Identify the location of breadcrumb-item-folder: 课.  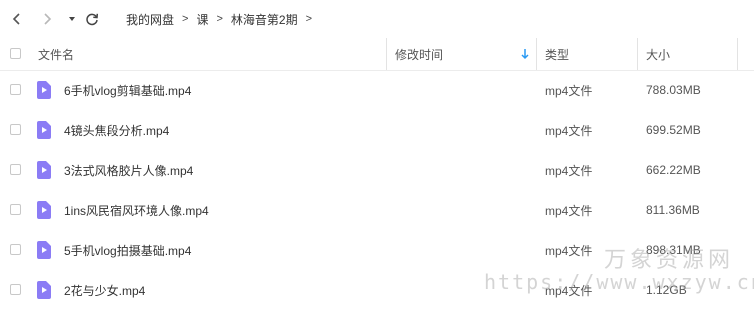
(202, 19).